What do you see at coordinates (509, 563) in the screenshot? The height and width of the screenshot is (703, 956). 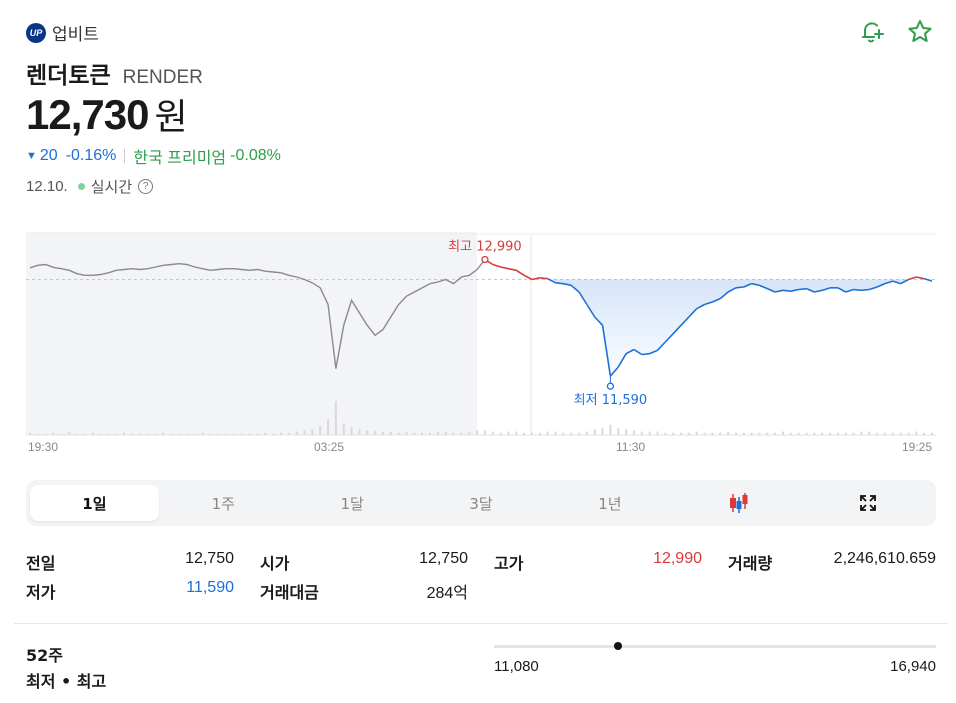 I see `high-label: 고가` at bounding box center [509, 563].